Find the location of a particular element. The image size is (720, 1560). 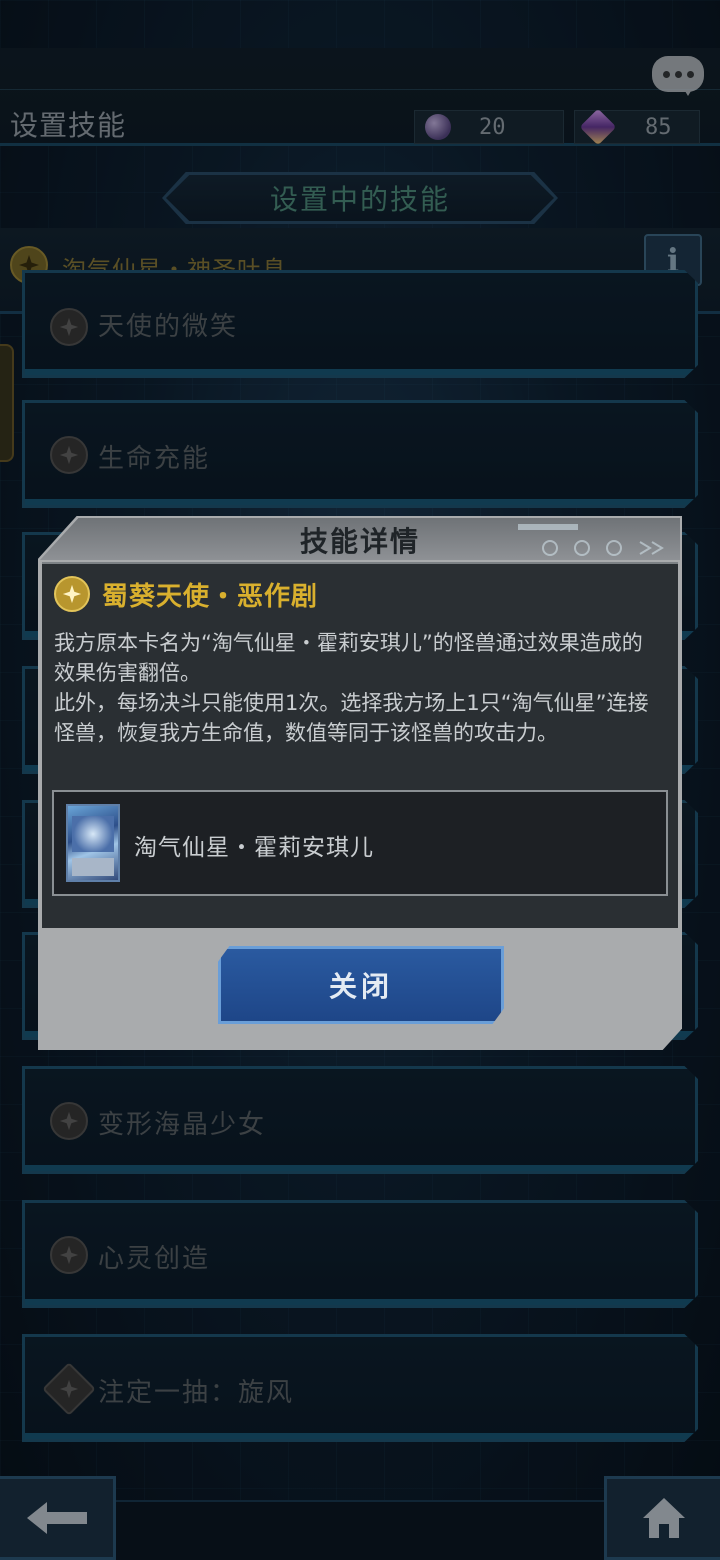

dialog-title: 技能详情 is located at coordinates (359, 541).